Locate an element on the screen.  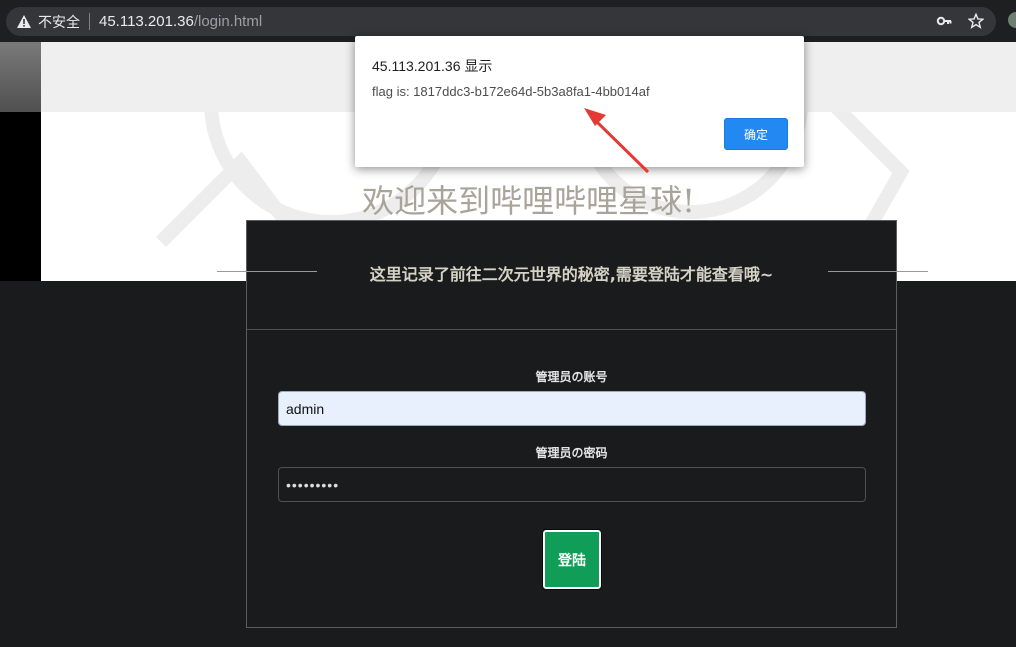
login-panel-title: 这里记录了前往二次元世界的秘密,需要登陆才能查看哦~ is located at coordinates (571, 274).